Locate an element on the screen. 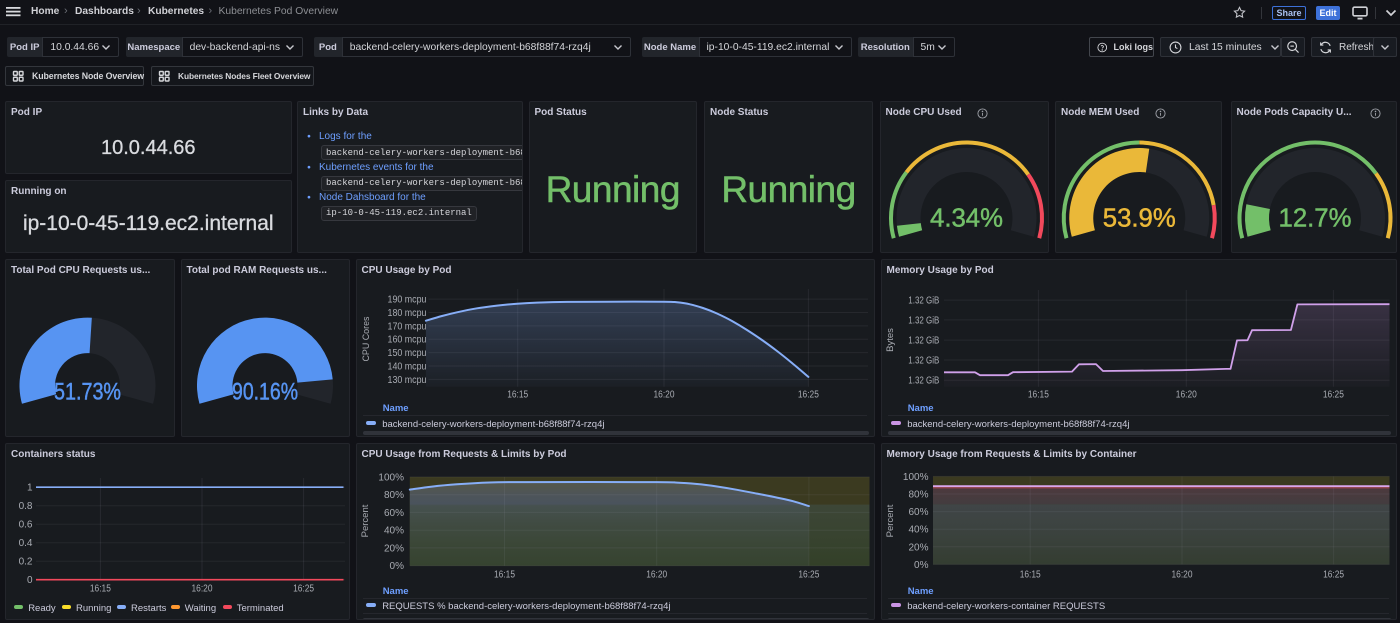 The width and height of the screenshot is (1400, 623). svg-text: CPU Cores is located at coordinates (366, 338).